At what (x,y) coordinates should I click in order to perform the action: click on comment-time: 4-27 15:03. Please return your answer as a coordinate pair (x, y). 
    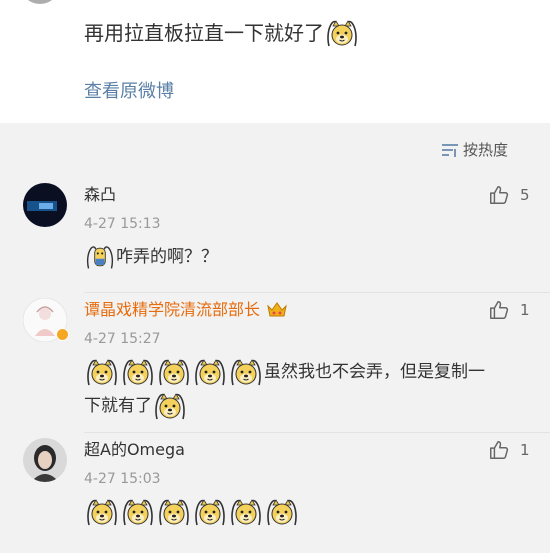
    Looking at the image, I should click on (122, 479).